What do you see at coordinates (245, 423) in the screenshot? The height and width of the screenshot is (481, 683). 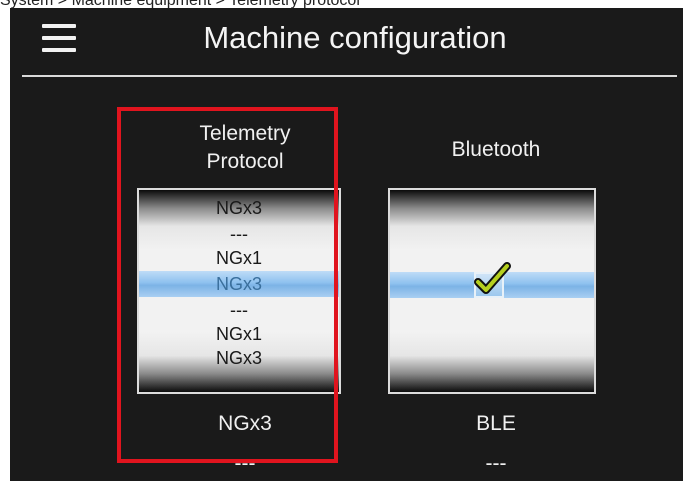 I see `telemetry-protocol-value: NGx3` at bounding box center [245, 423].